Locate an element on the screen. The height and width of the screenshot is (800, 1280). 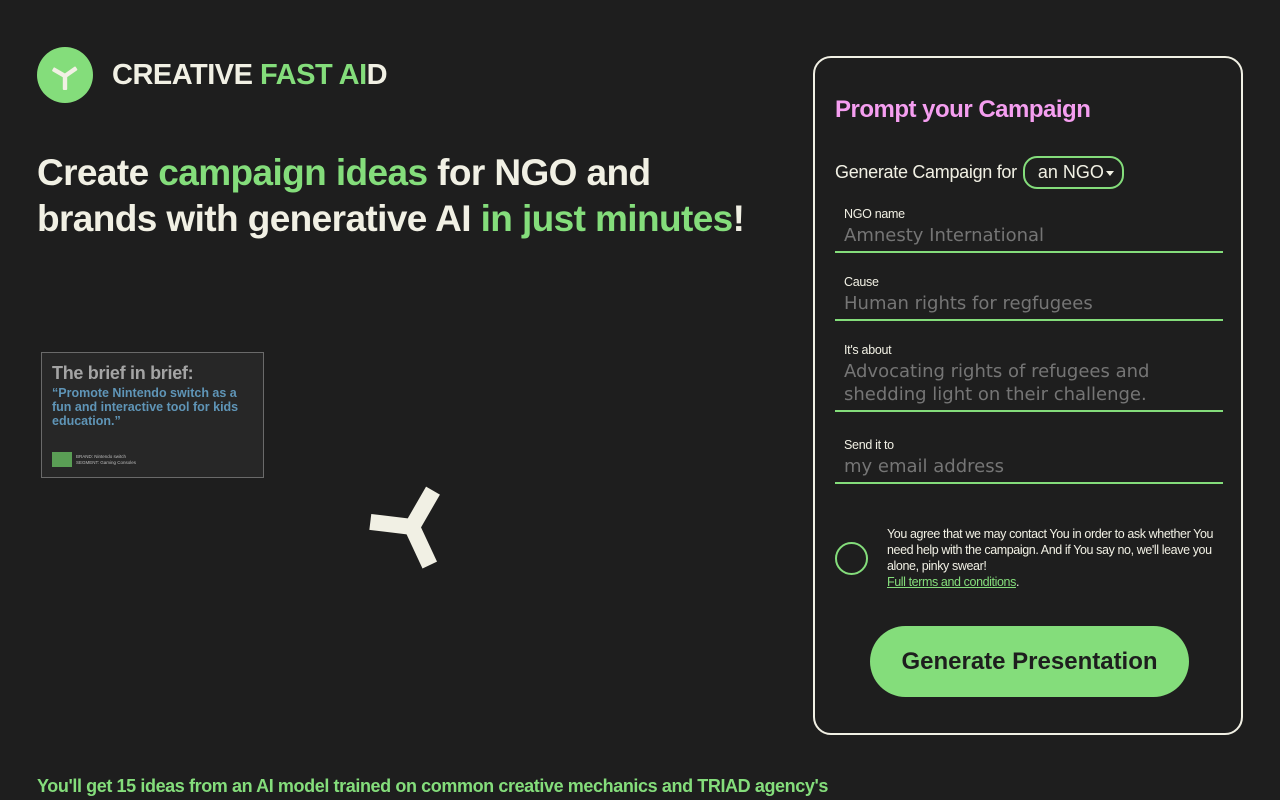
campaign-type-value: an NGO is located at coordinates (1070, 172).